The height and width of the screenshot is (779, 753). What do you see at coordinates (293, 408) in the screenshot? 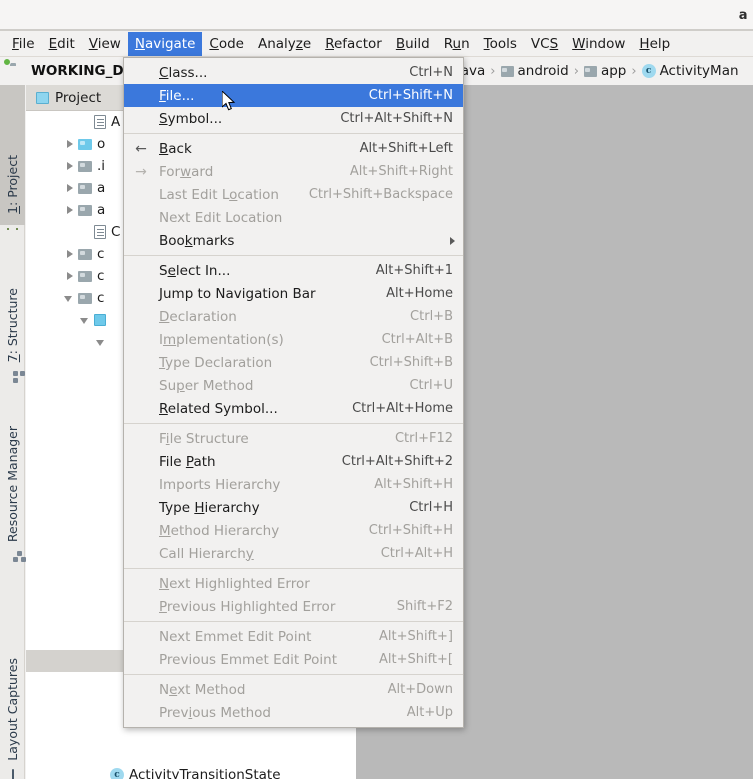
I see `menu-item-related-symbol: Related Symbol... Ctrl+Alt+Home` at bounding box center [293, 408].